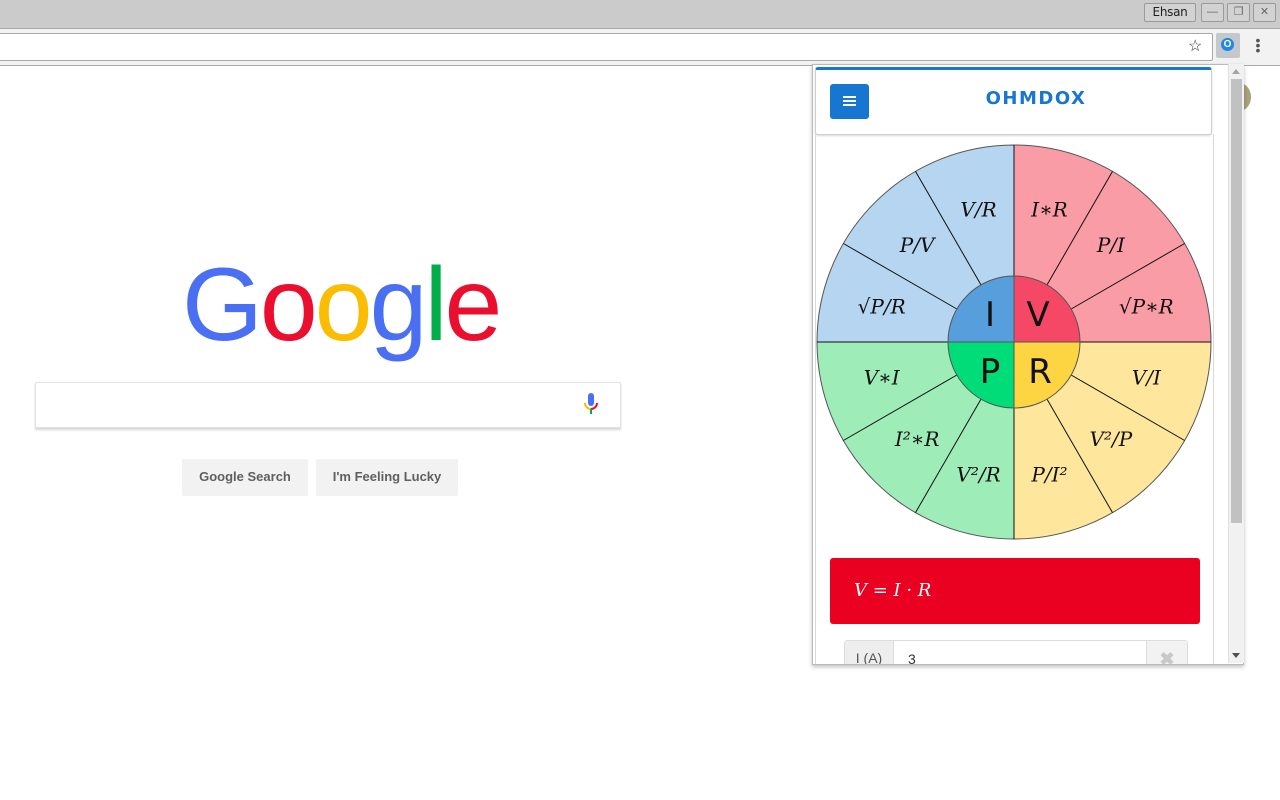  What do you see at coordinates (591, 404) in the screenshot?
I see `voice-search-mic-icon` at bounding box center [591, 404].